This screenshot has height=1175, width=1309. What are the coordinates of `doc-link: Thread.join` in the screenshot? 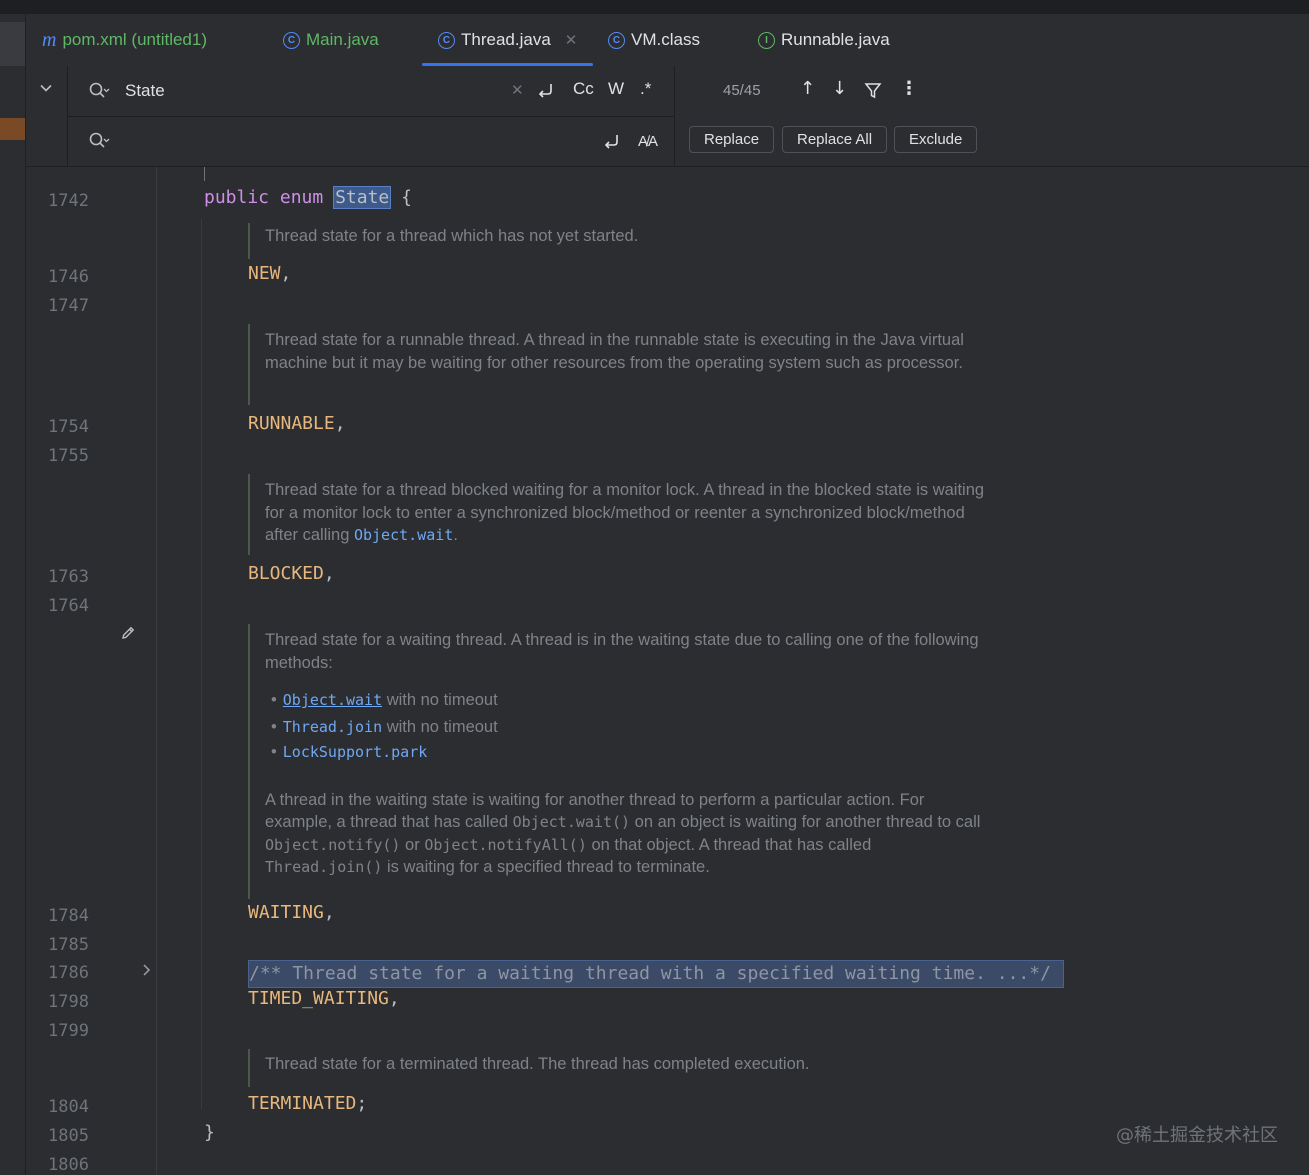 It's located at (332, 727).